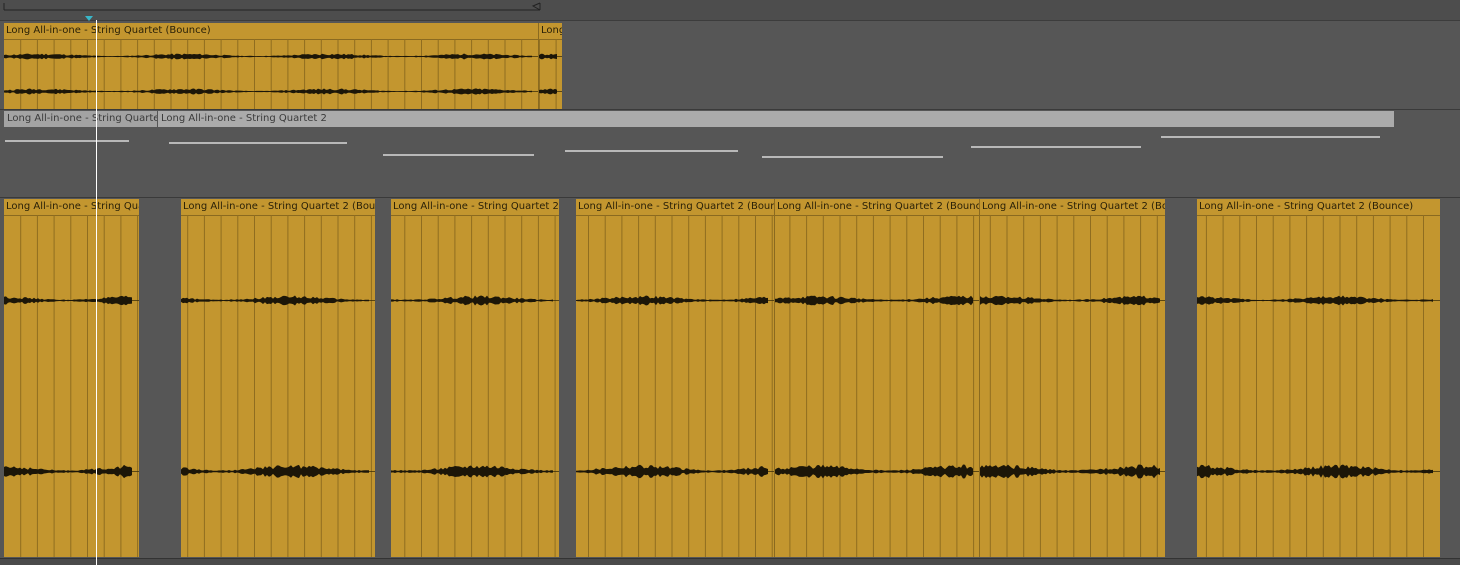  What do you see at coordinates (730, 15) in the screenshot?
I see `playhead-marker-icon` at bounding box center [730, 15].